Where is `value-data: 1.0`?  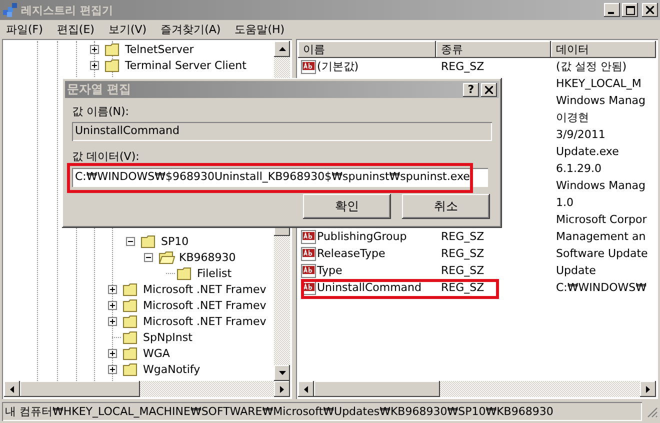
value-data: 1.0 is located at coordinates (565, 202).